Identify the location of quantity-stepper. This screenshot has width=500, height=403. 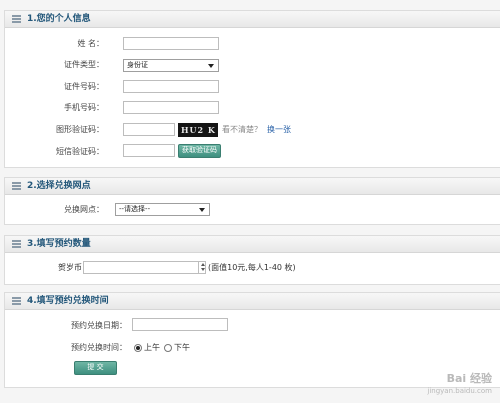
(202, 267).